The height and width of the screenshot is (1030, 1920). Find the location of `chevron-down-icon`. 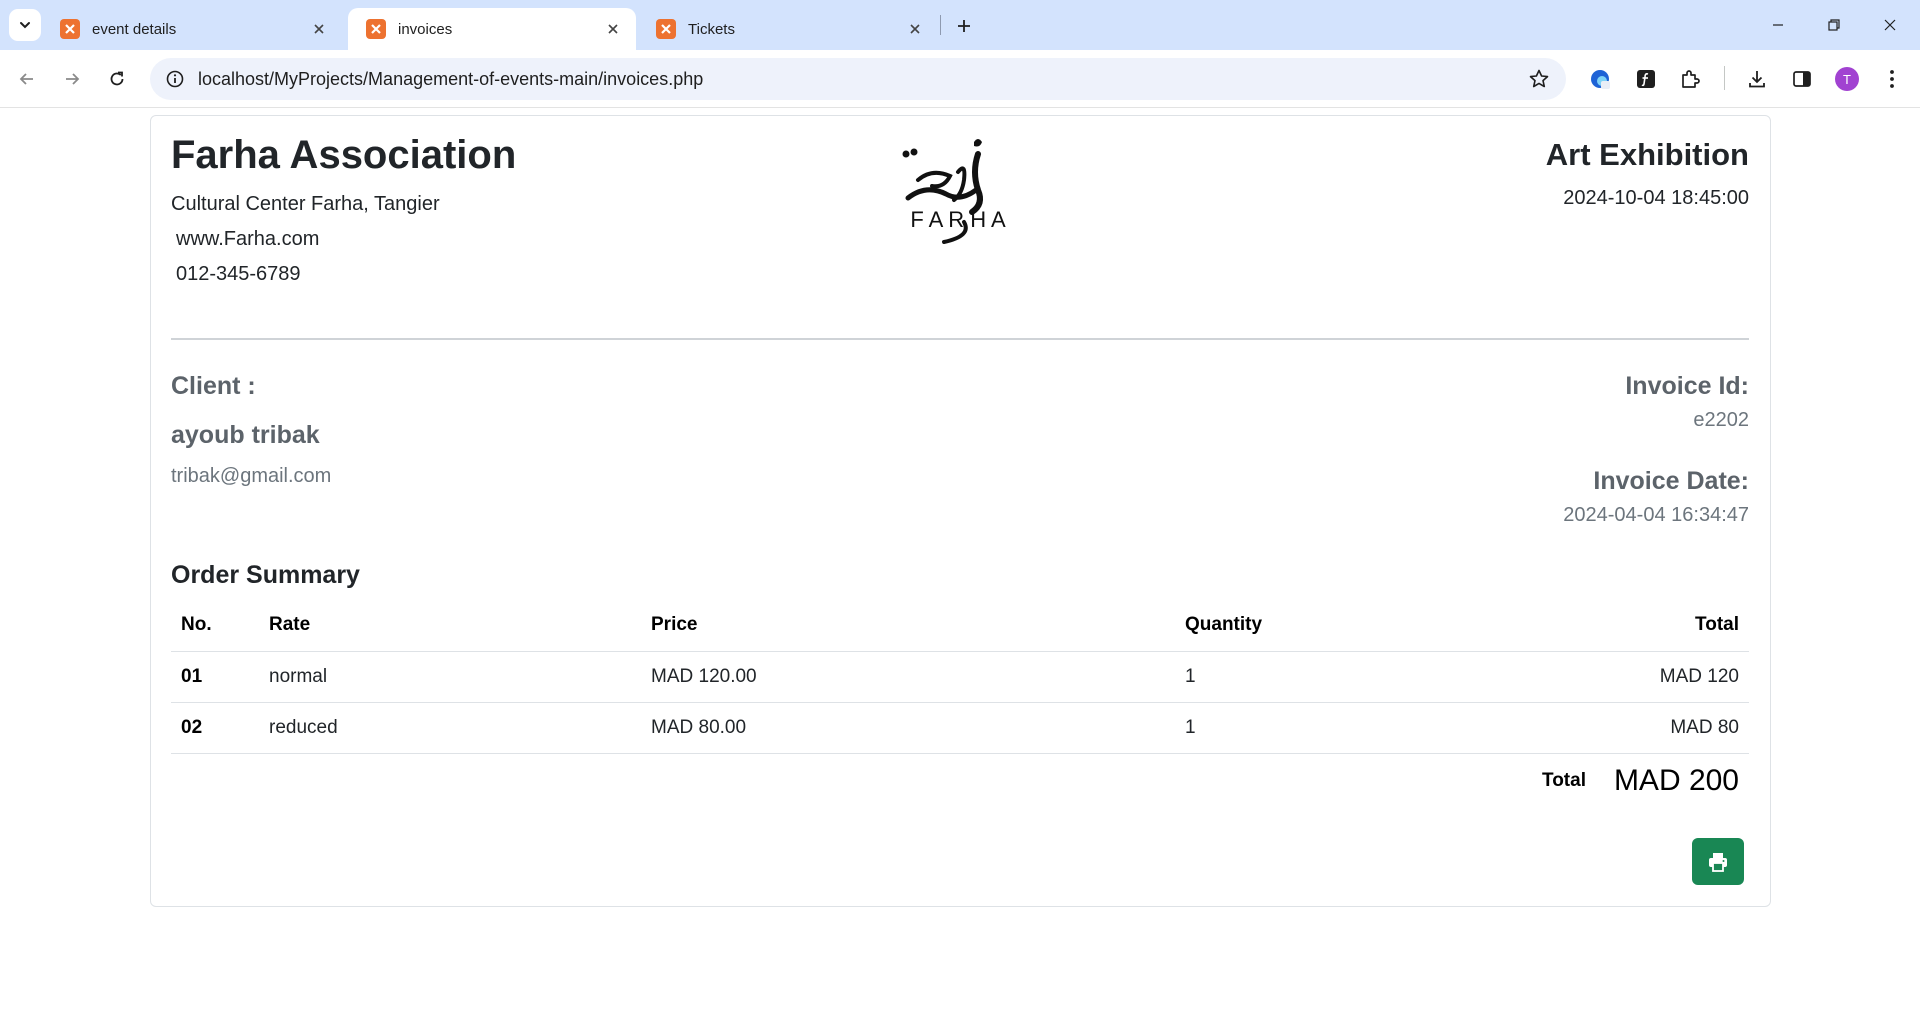

chevron-down-icon is located at coordinates (25, 25).